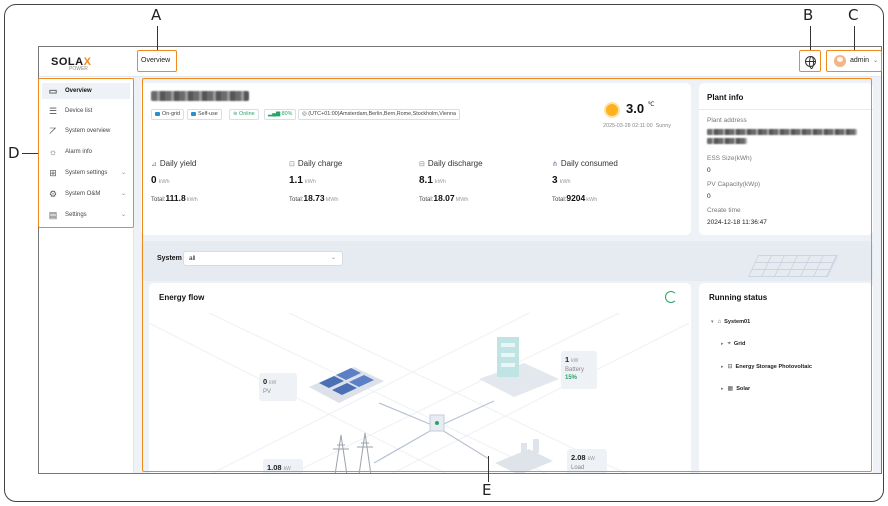  What do you see at coordinates (78, 69) in the screenshot?
I see `logo-subtitle: POWER` at bounding box center [78, 69].